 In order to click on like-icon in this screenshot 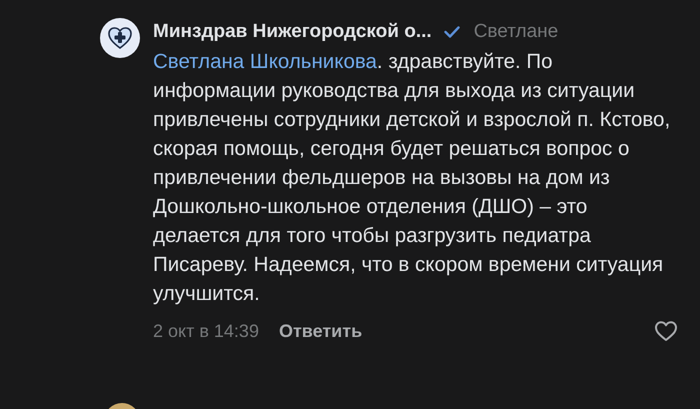, I will do `click(666, 331)`.